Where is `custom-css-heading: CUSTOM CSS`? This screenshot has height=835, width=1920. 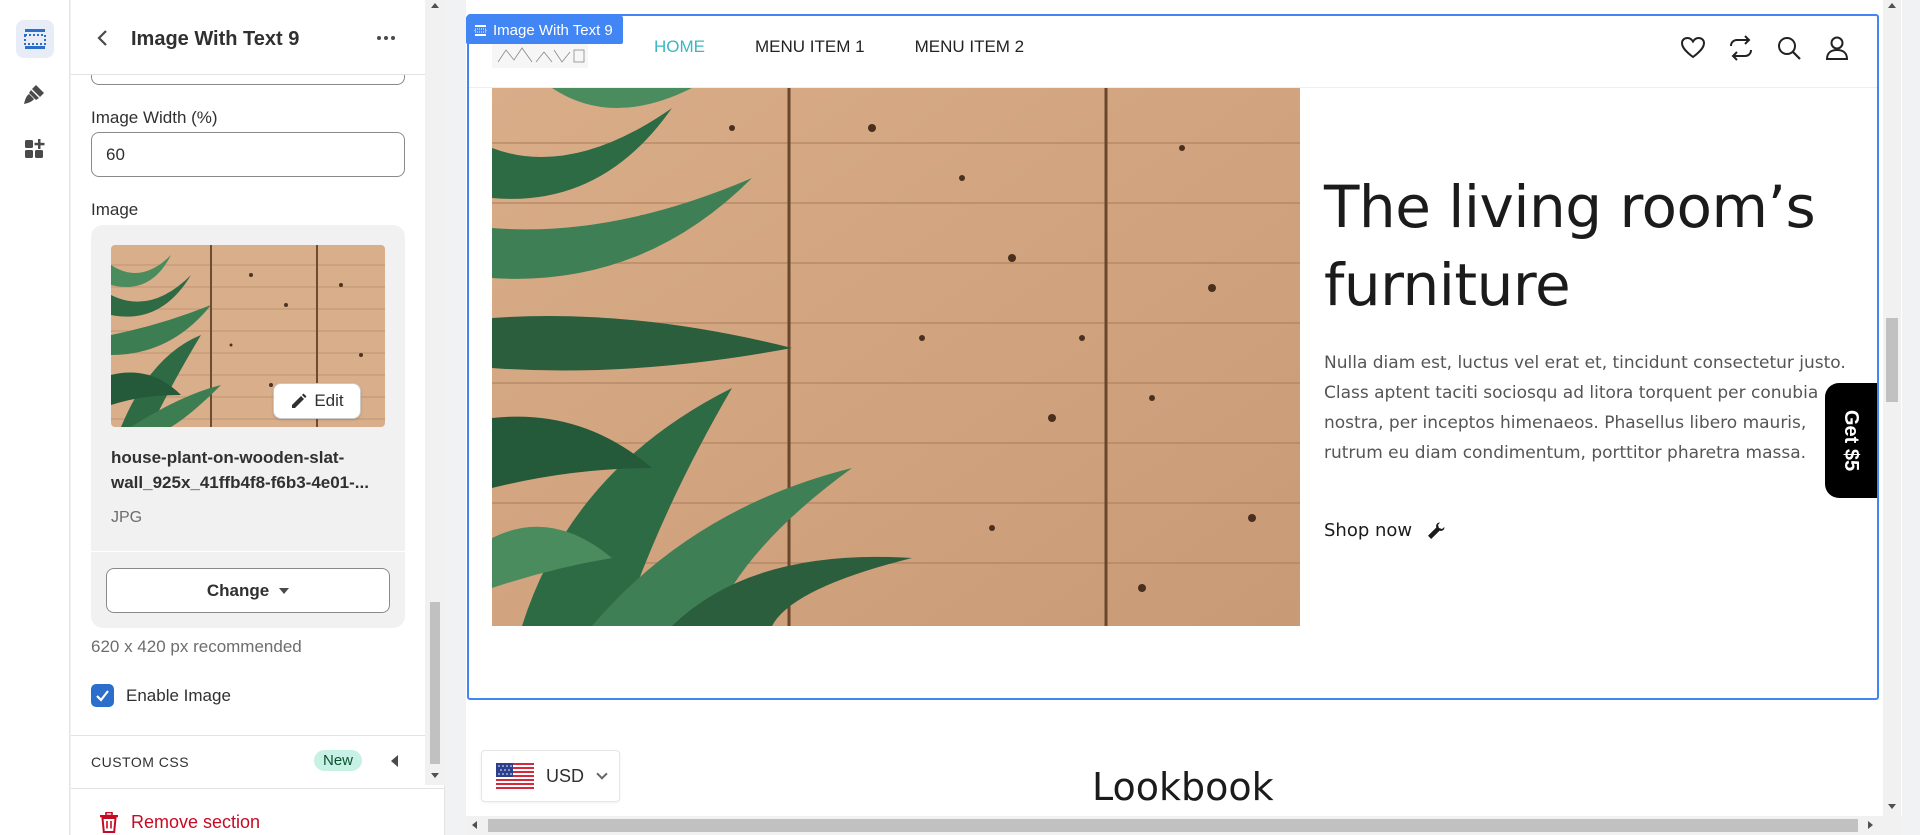 custom-css-heading: CUSTOM CSS is located at coordinates (140, 762).